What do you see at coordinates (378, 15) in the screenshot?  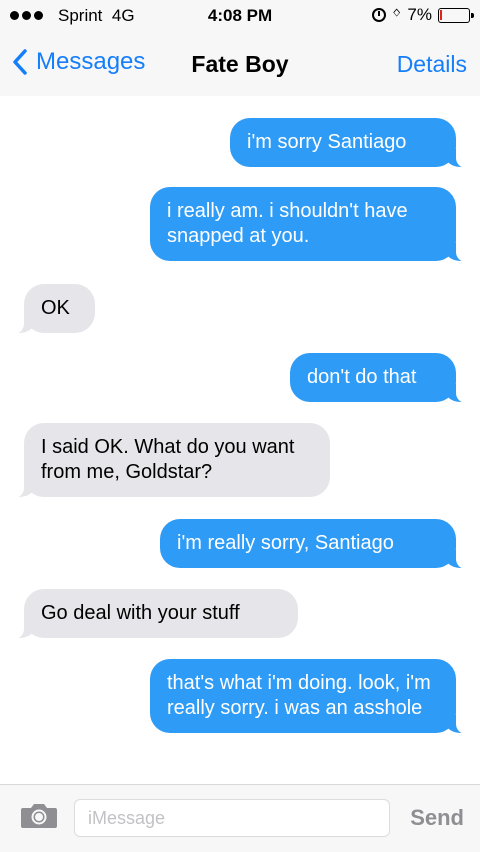 I see `alarm-icon` at bounding box center [378, 15].